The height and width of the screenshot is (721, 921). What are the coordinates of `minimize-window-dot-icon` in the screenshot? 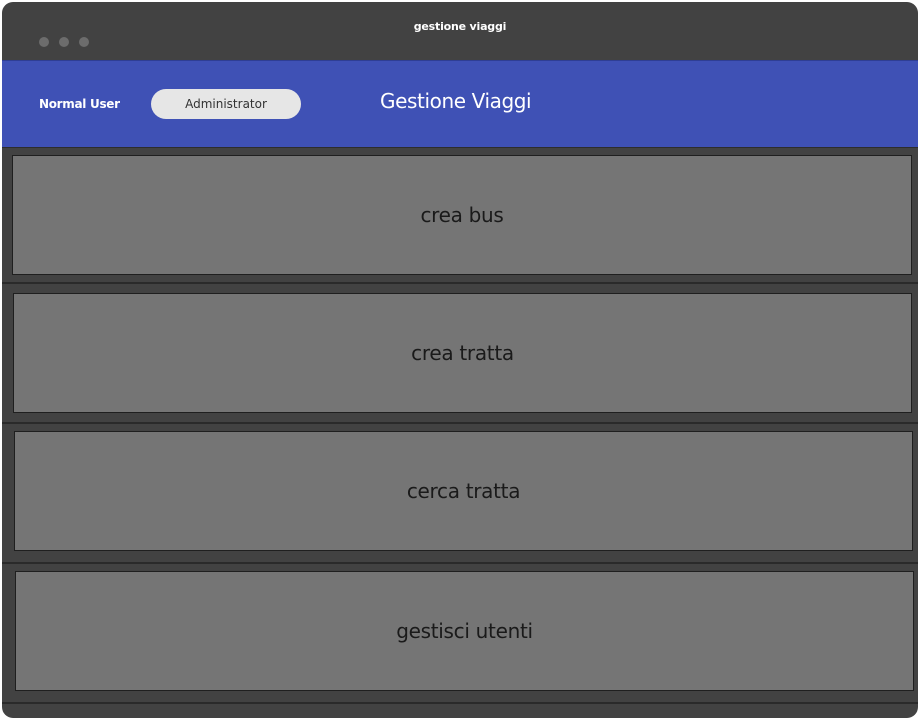 It's located at (64, 42).